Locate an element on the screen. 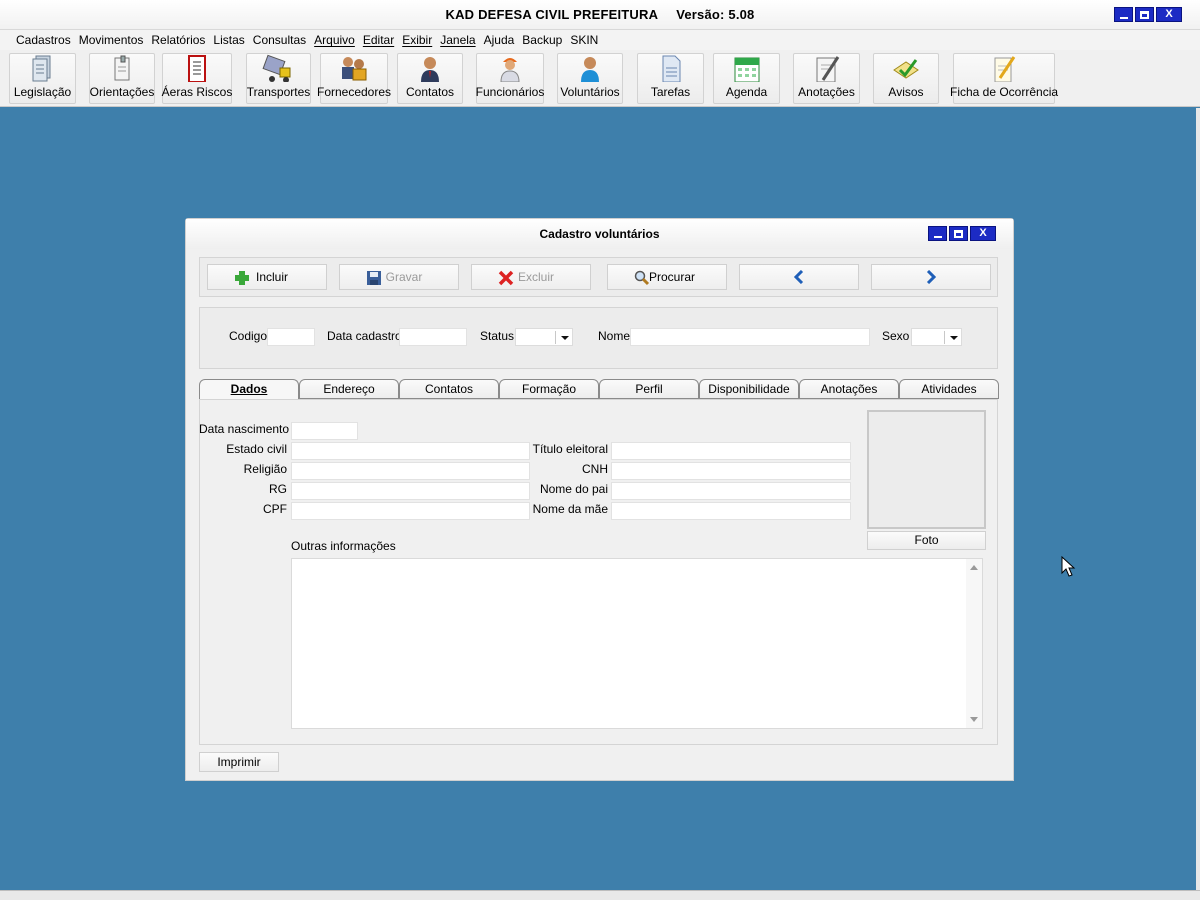 The width and height of the screenshot is (1200, 900). app-minimize-button is located at coordinates (1123, 14).